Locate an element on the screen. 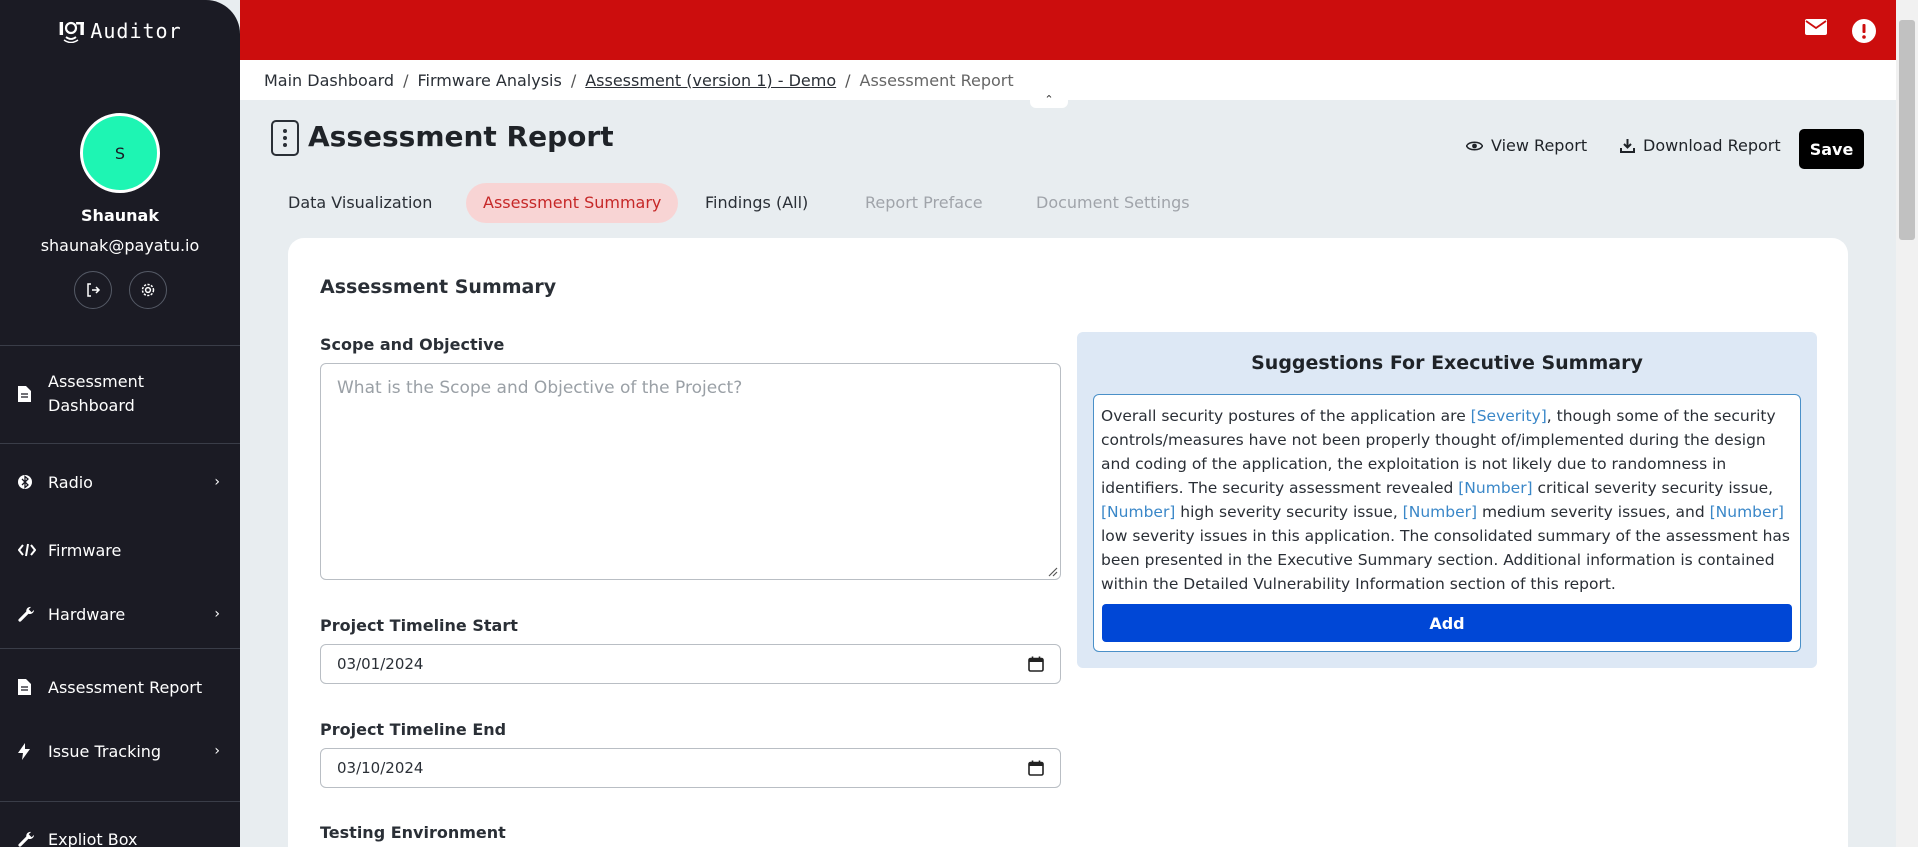 The height and width of the screenshot is (847, 1918). download-report-label: Download Report is located at coordinates (1712, 145).